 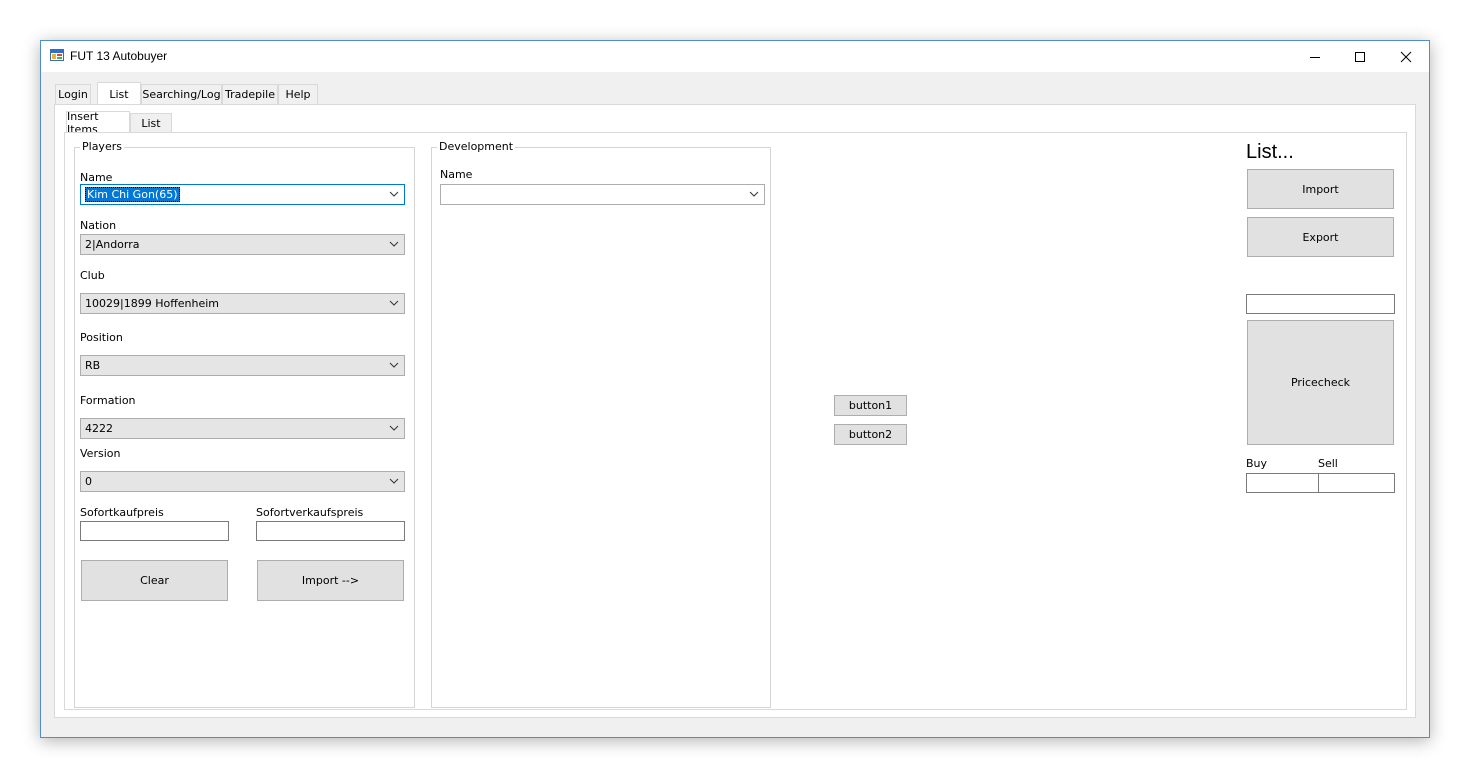 I want to click on development-name-combobox, so click(x=602, y=194).